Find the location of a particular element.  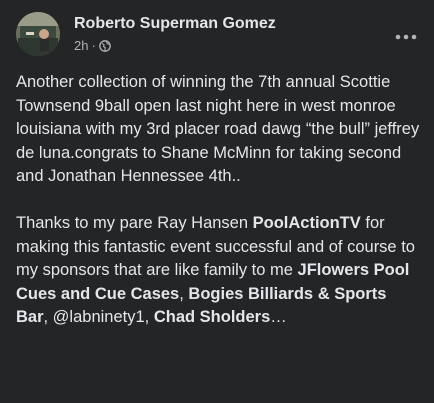

post-timestamp: 2h is located at coordinates (81, 46).